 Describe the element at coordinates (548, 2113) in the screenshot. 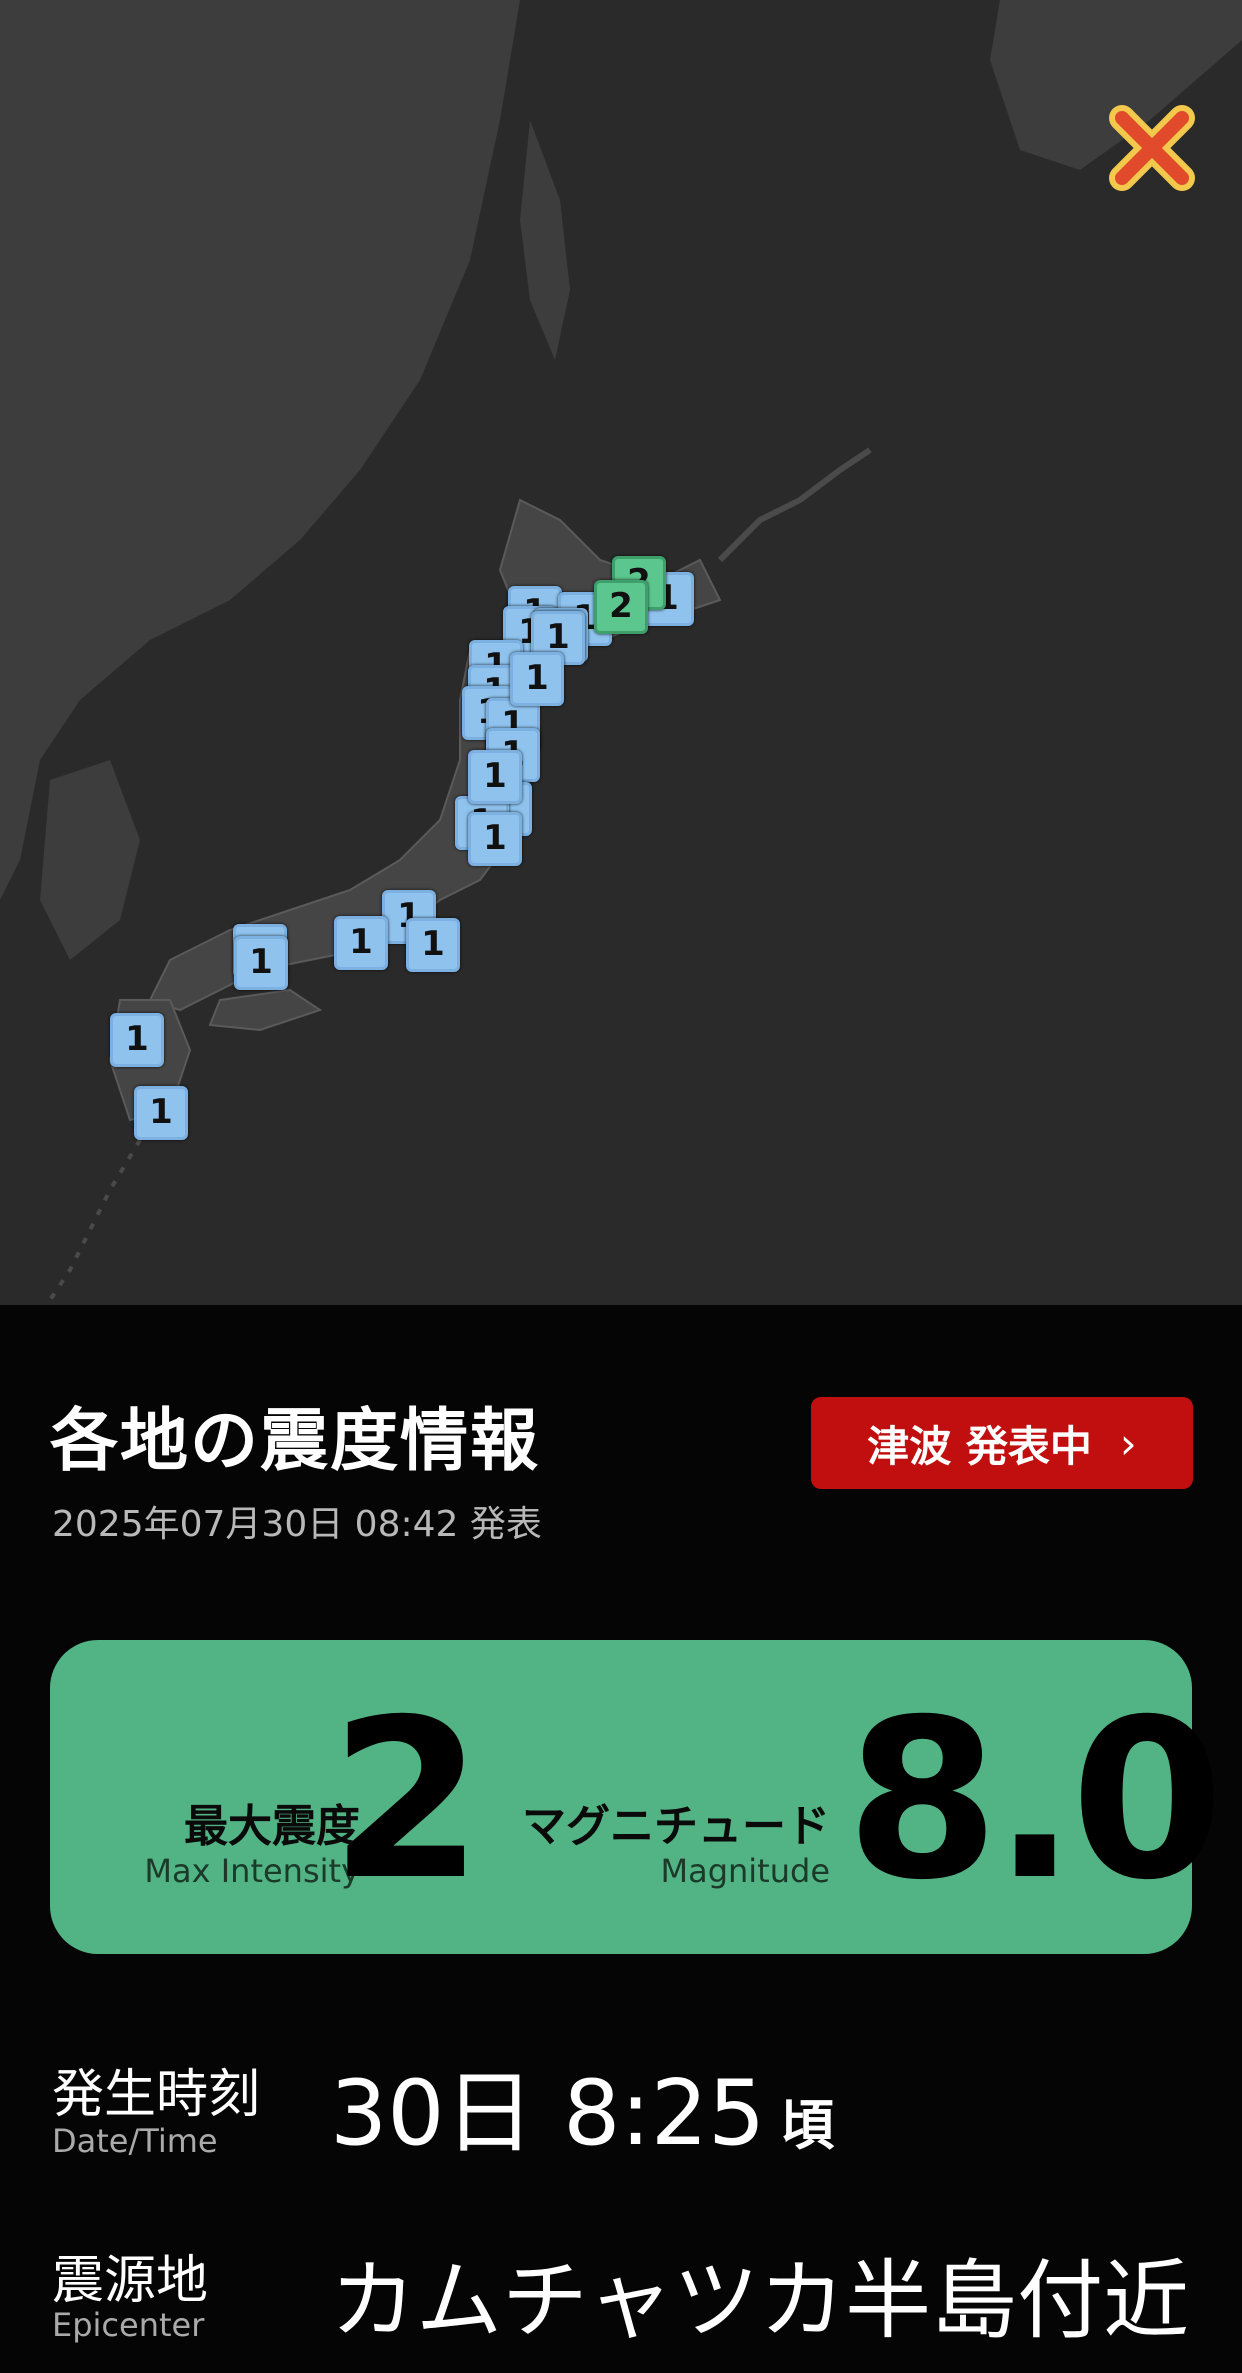

I see `datetime-main: 30日 8:25` at that location.